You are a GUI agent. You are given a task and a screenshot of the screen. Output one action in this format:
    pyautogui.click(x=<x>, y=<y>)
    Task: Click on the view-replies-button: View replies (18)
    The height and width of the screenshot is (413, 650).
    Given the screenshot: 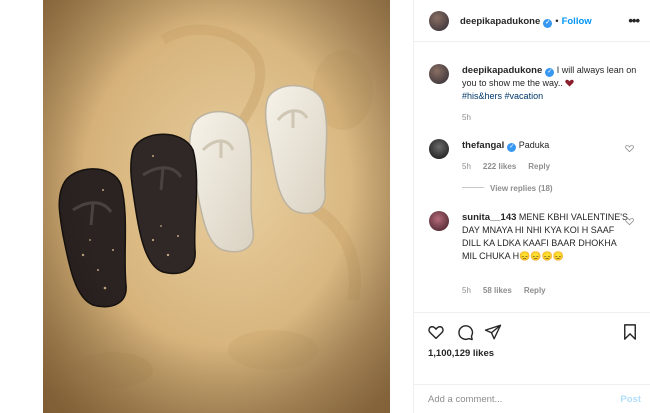 What is the action you would take?
    pyautogui.click(x=507, y=188)
    